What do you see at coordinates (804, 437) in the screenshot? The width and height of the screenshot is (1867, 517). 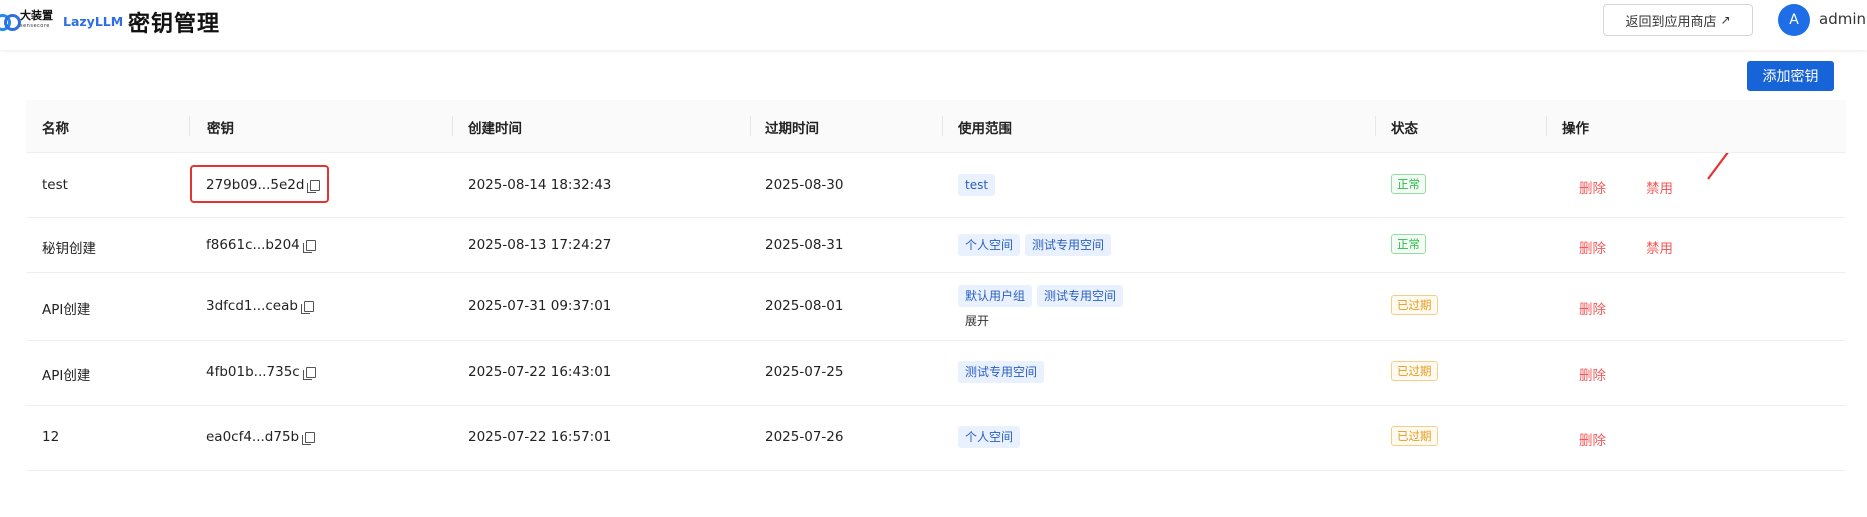 I see `row-expires: 2025-07-26` at bounding box center [804, 437].